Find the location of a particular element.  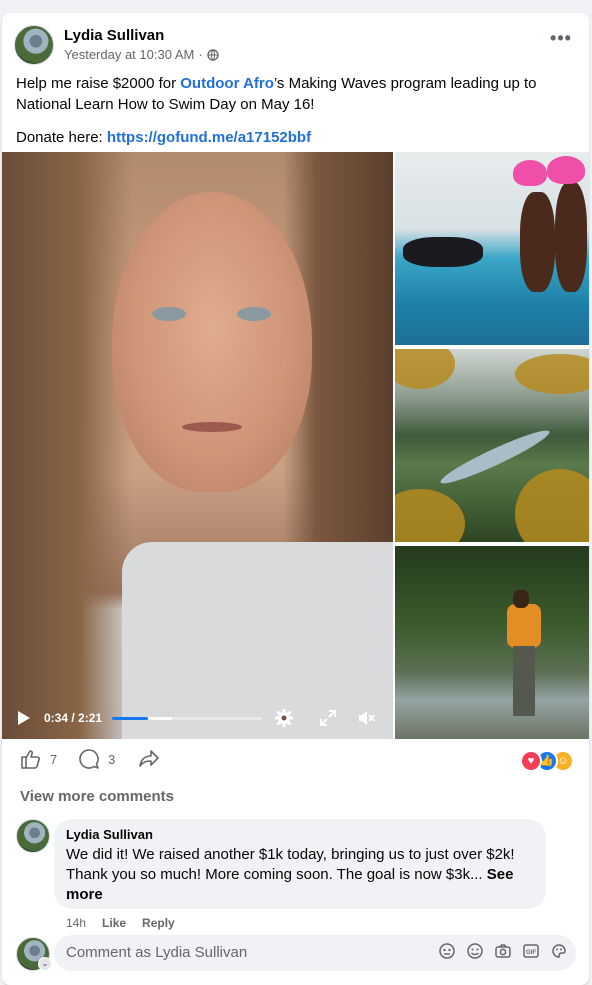

svg-text: GIF is located at coordinates (531, 953).